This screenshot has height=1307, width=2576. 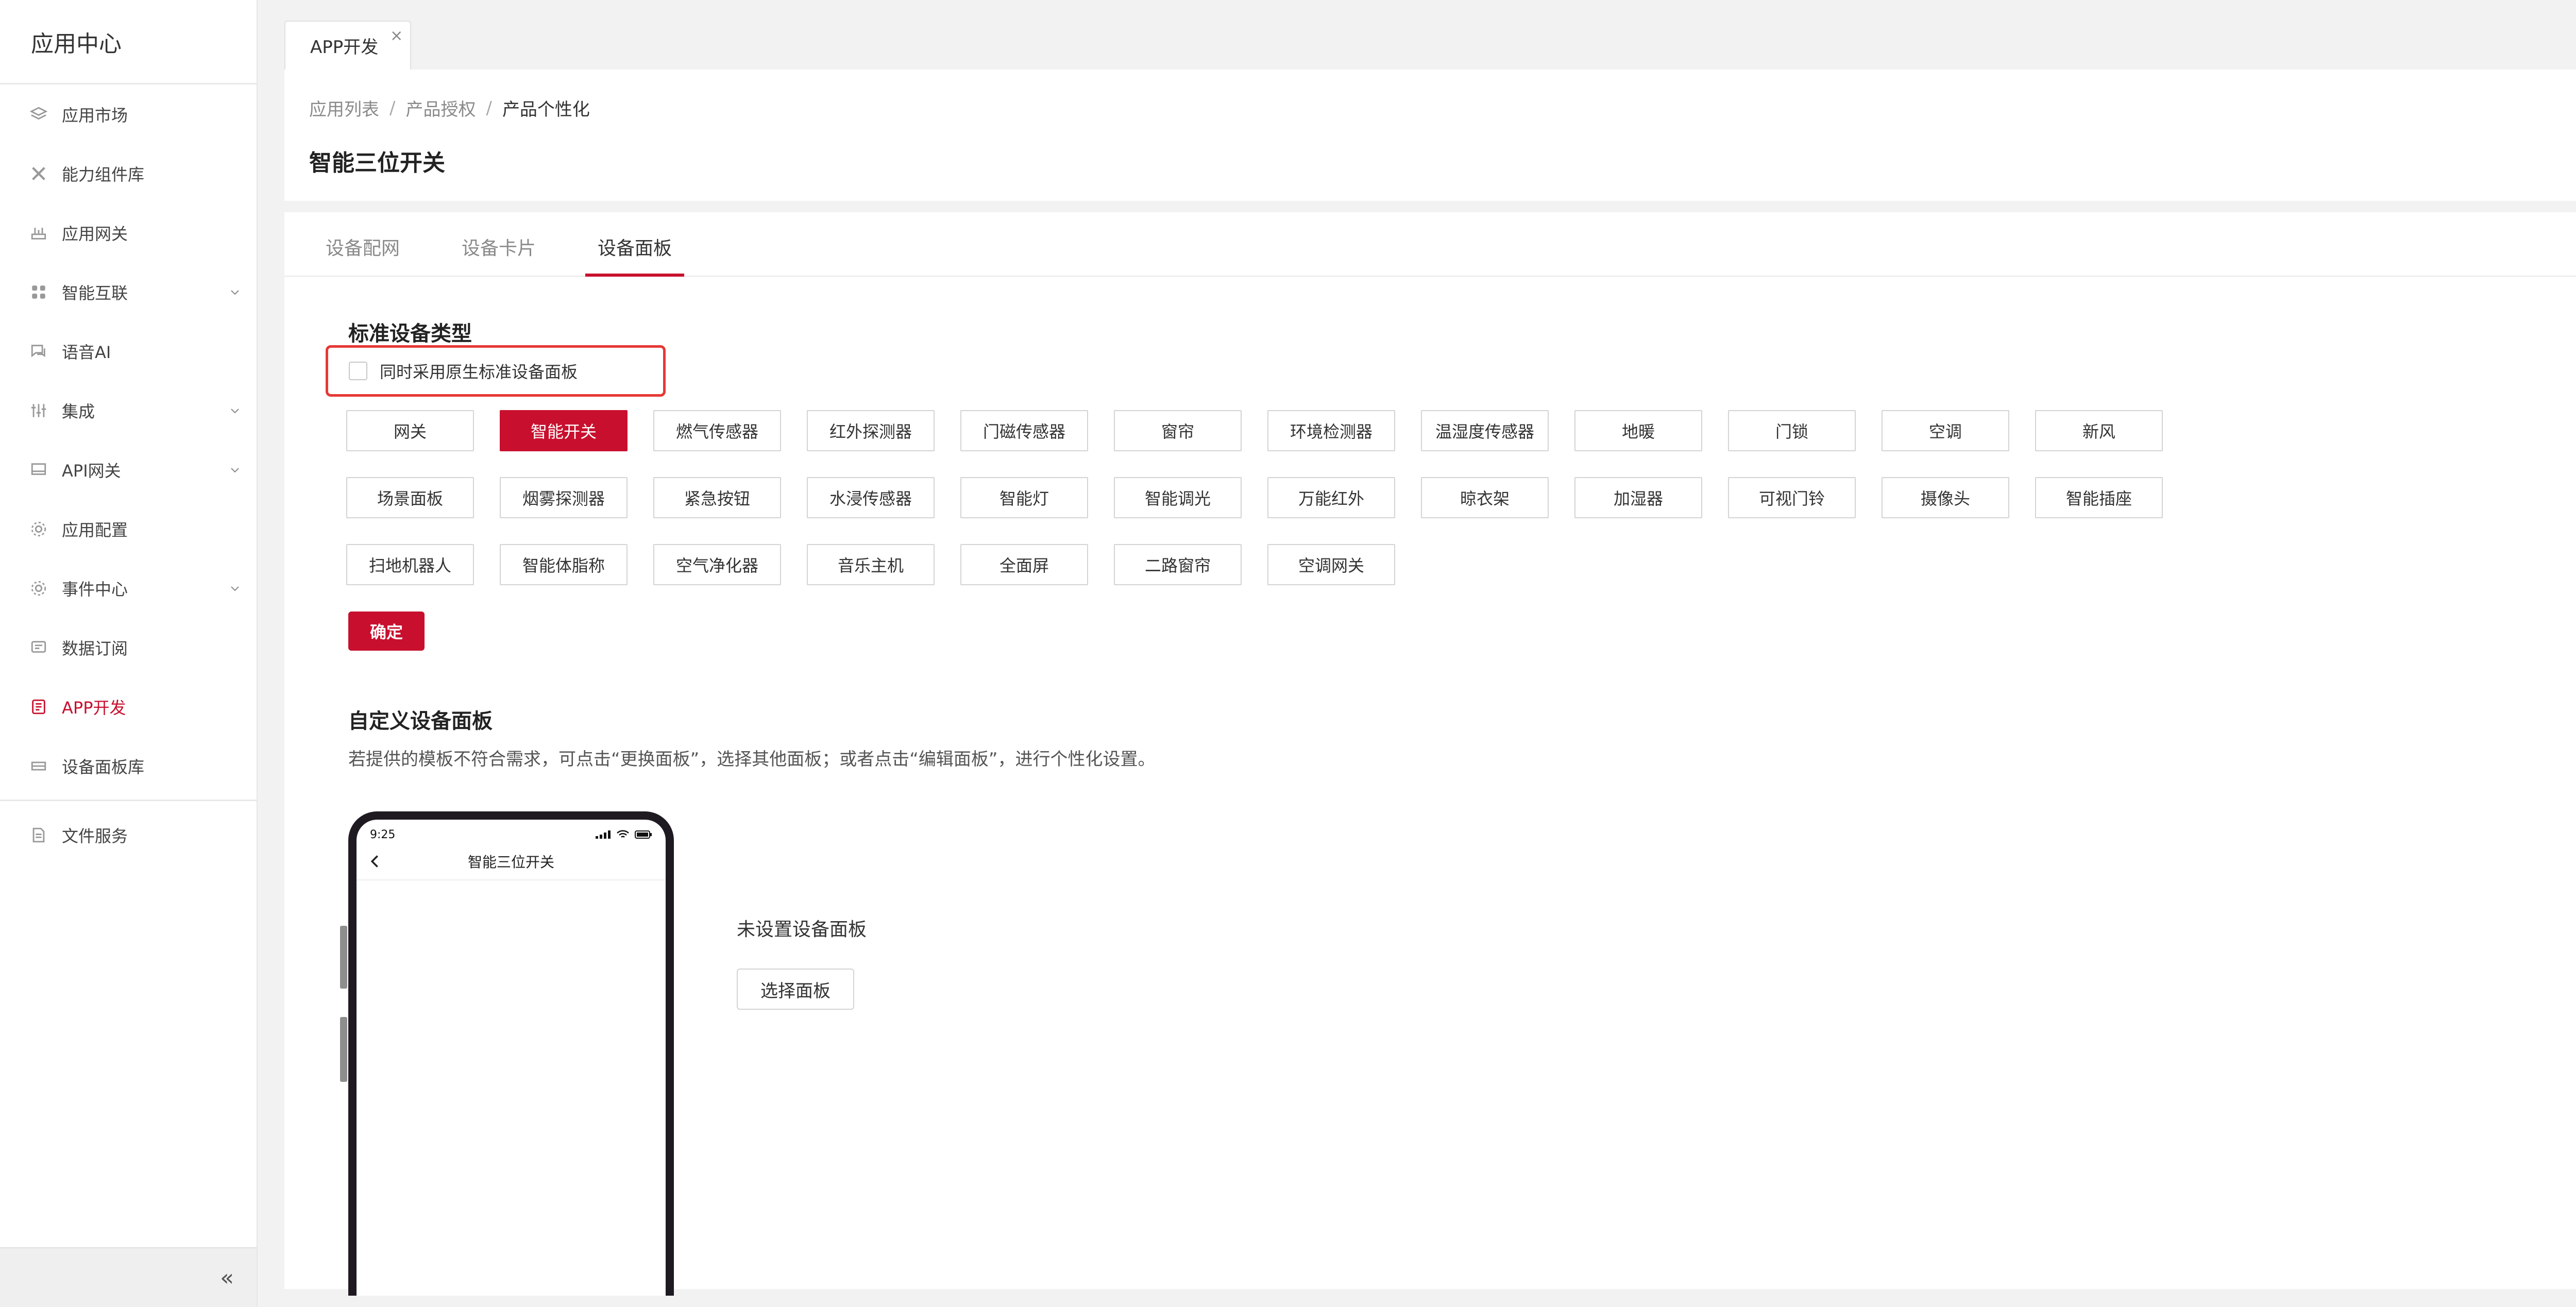 What do you see at coordinates (95, 293) in the screenshot?
I see `sidebar-item-label: 智能互联` at bounding box center [95, 293].